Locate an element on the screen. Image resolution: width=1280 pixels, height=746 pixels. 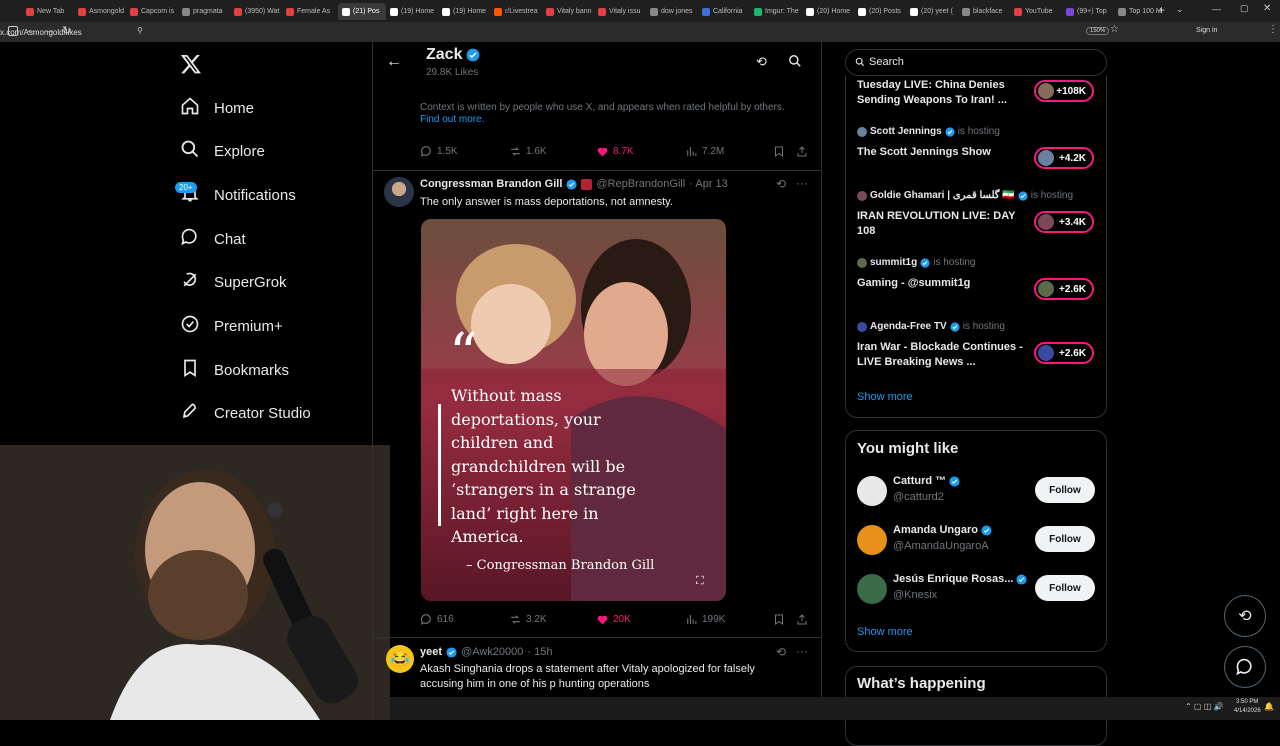
suggested-user-name: Catturd ™ is located at coordinates (926, 481).